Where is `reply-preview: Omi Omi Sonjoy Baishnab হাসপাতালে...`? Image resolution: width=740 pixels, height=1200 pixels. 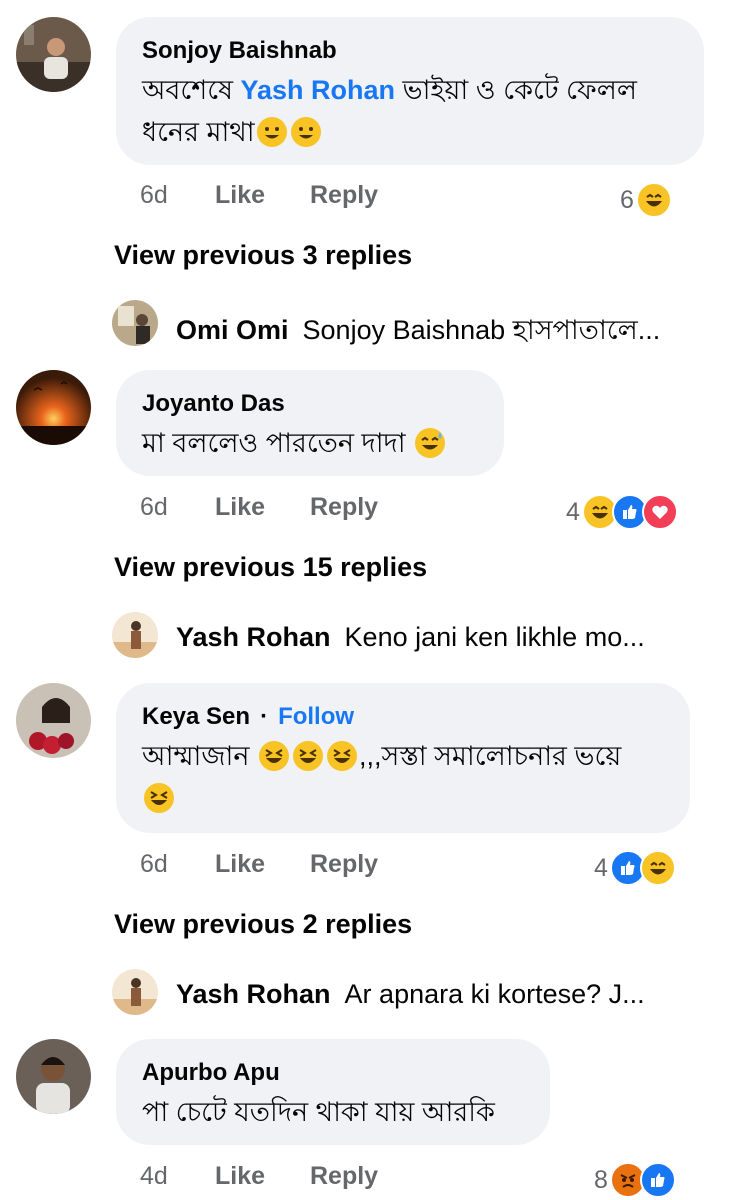 reply-preview: Omi Omi Sonjoy Baishnab হাসপাতালে... is located at coordinates (418, 332).